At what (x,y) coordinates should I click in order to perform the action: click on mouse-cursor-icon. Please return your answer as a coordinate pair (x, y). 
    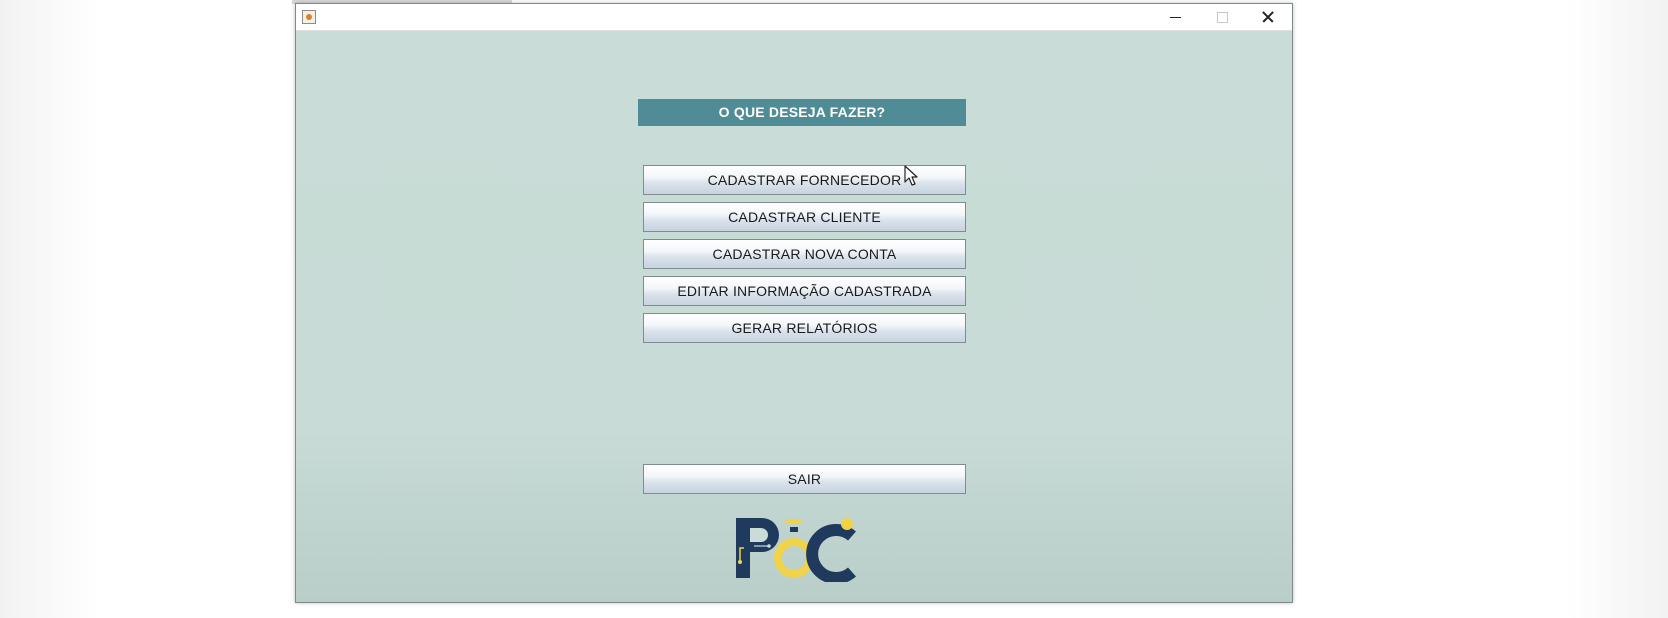
    Looking at the image, I should click on (911, 175).